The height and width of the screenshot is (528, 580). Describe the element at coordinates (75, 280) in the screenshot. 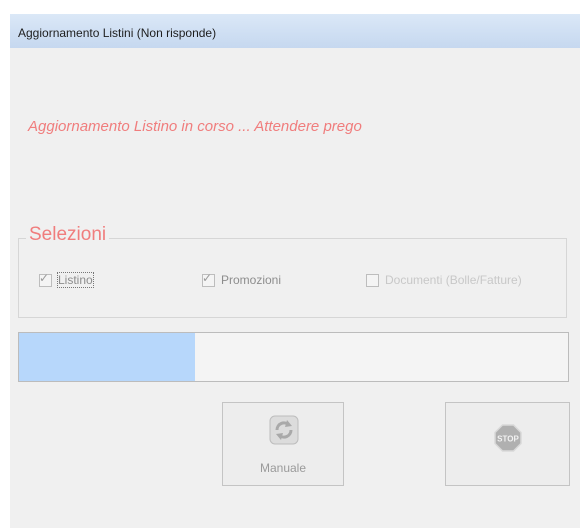

I see `checkbox-label-listino: Listino` at that location.